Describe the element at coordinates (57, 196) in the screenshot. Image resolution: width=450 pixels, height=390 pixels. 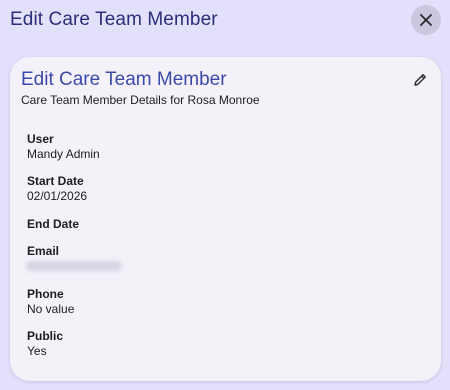
I see `start-date-value: 02/01/2026` at that location.